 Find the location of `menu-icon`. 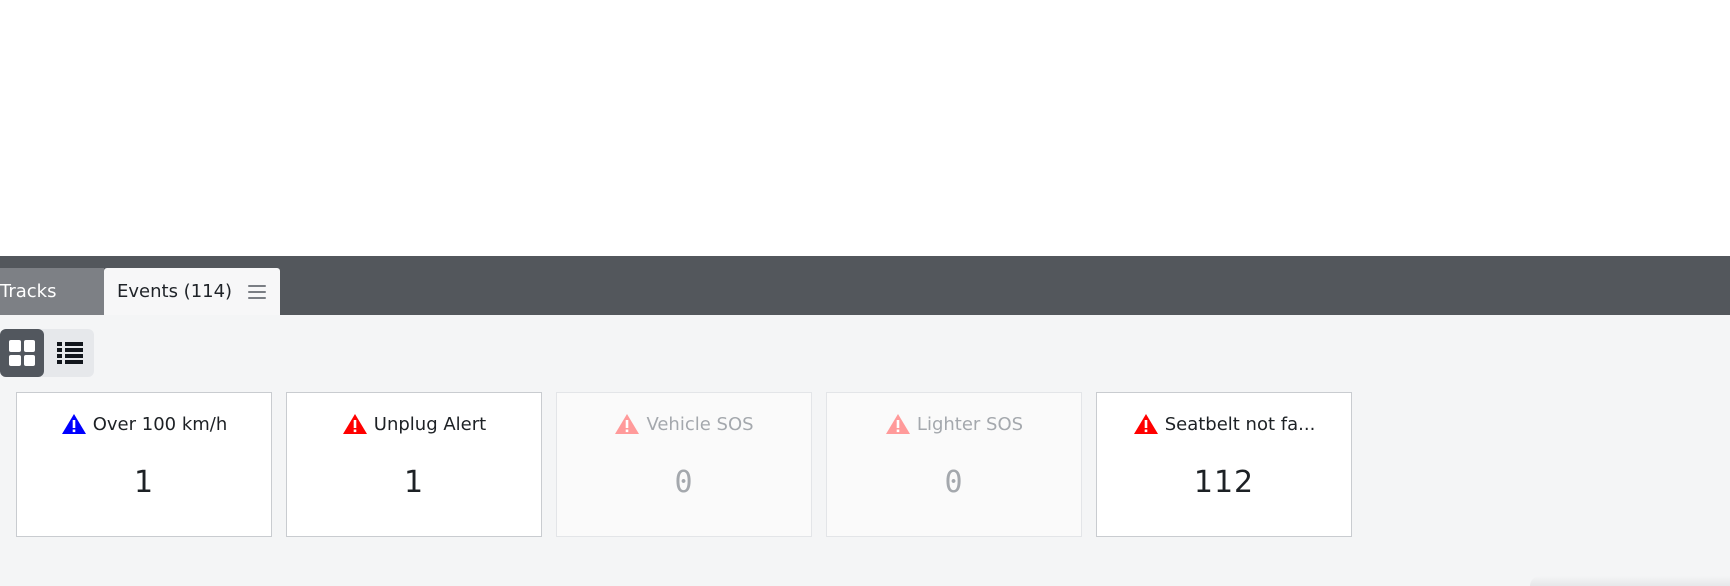

menu-icon is located at coordinates (257, 291).